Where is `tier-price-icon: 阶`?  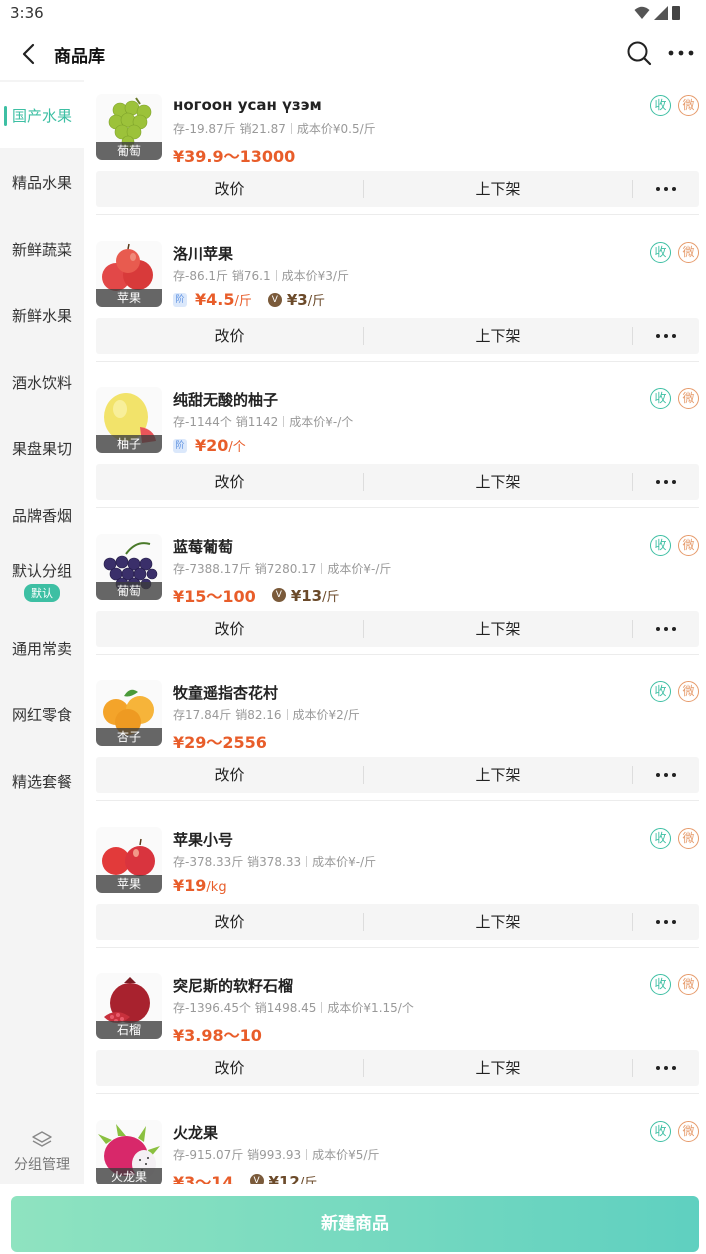
tier-price-icon: 阶 is located at coordinates (180, 299).